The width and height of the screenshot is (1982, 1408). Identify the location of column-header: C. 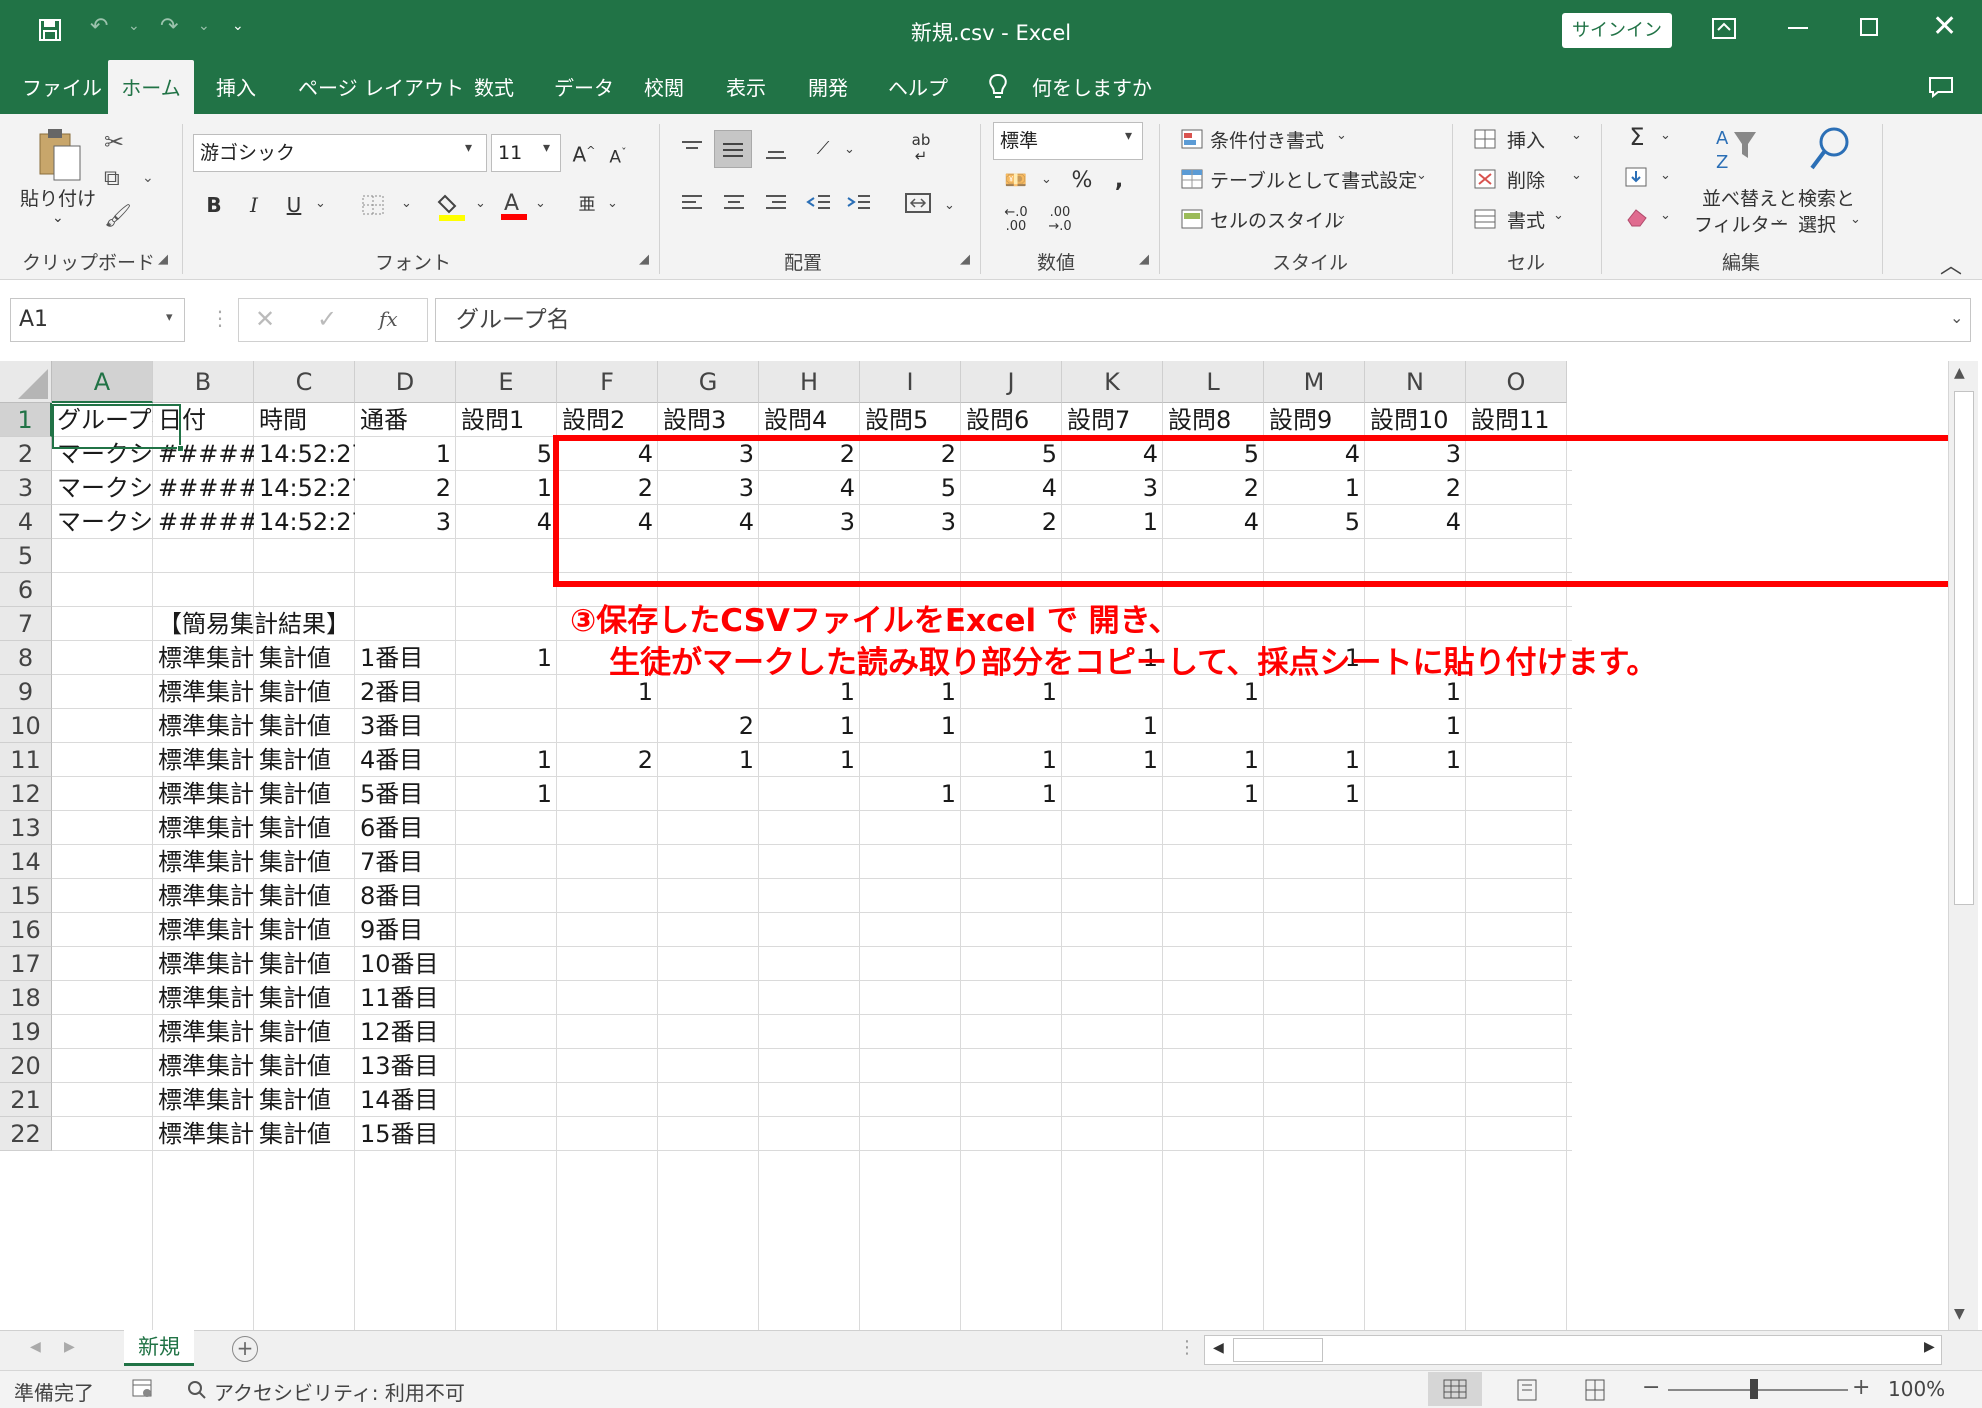
(304, 382).